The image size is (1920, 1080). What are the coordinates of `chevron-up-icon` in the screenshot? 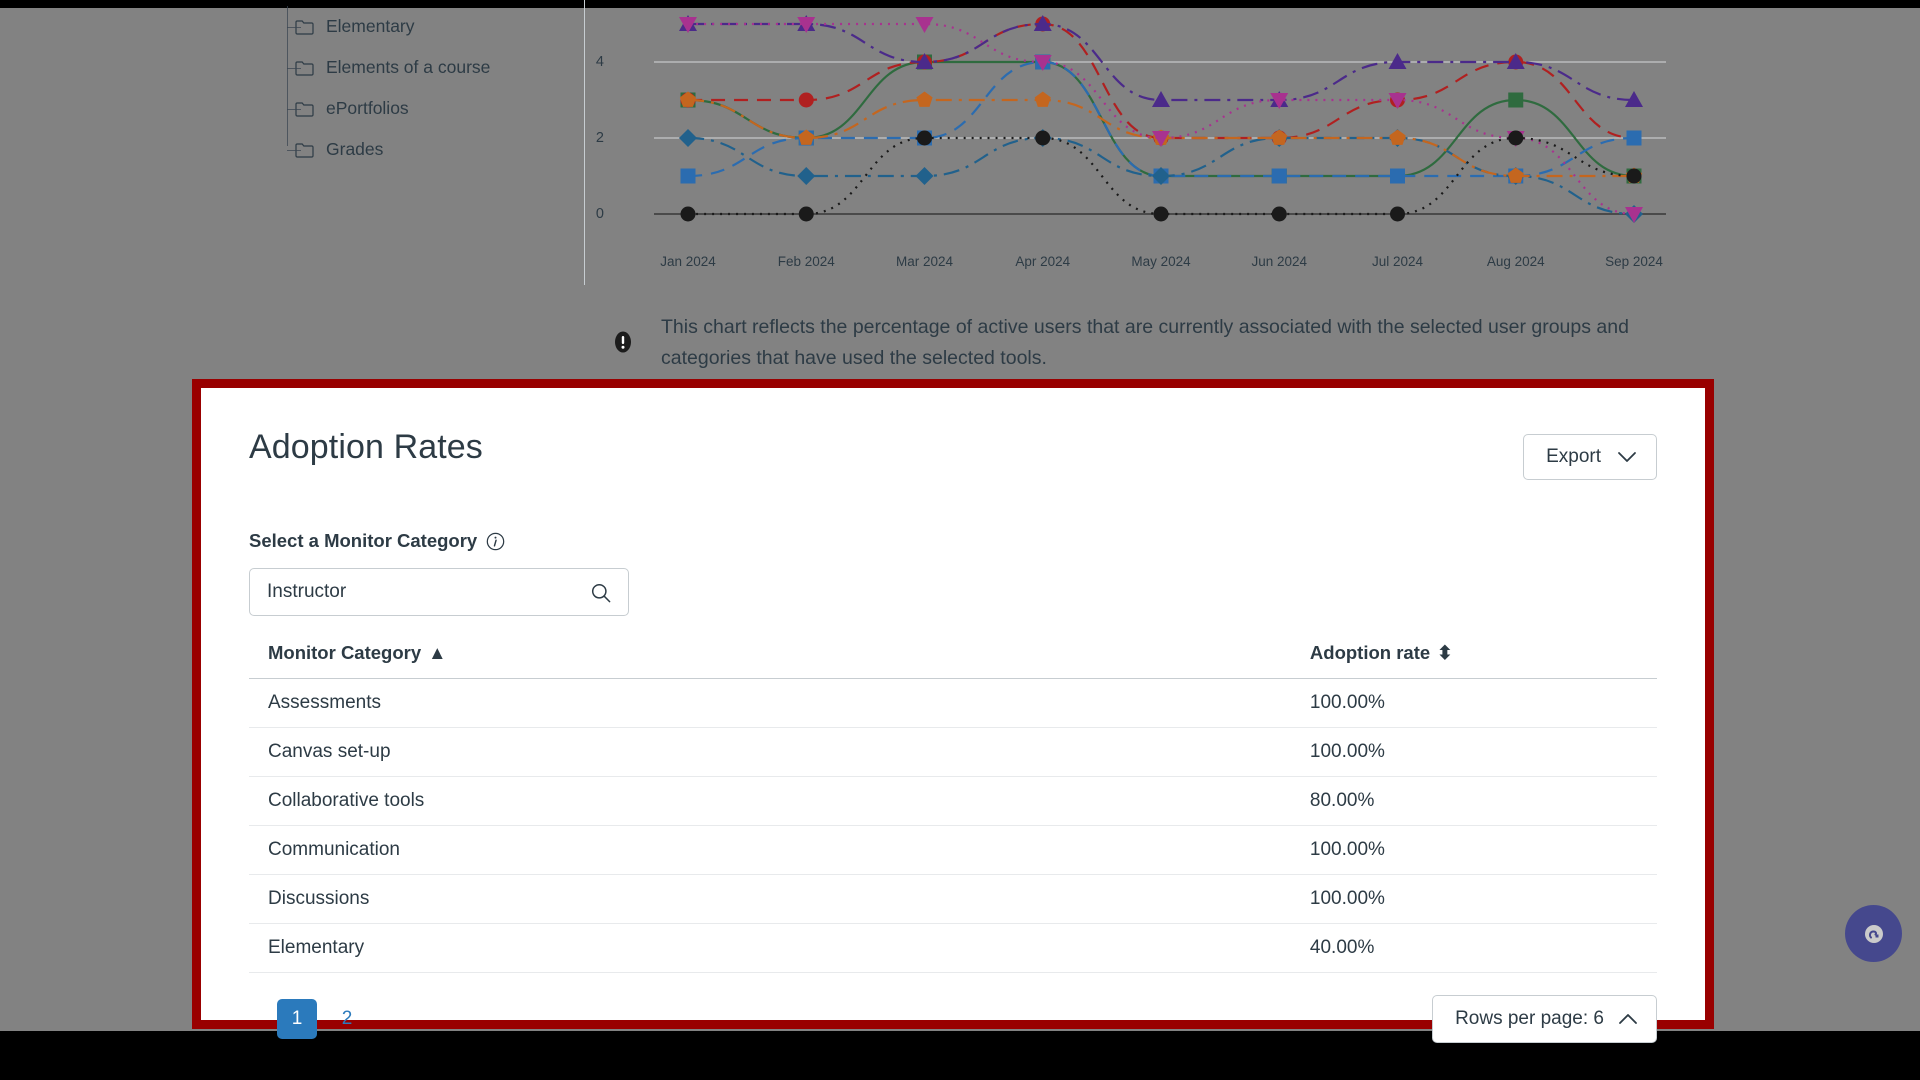 It's located at (1628, 1019).